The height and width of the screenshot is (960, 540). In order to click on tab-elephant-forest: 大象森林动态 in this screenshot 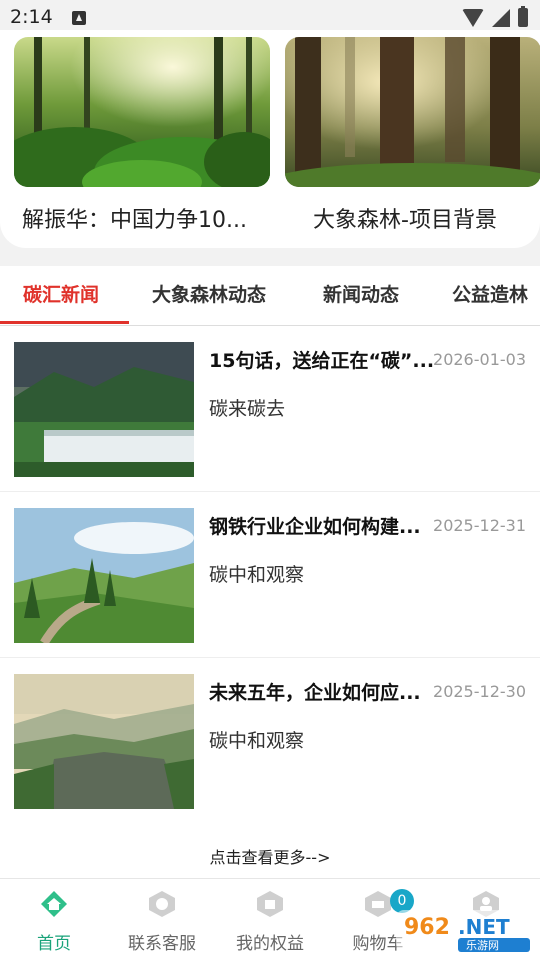, I will do `click(209, 293)`.